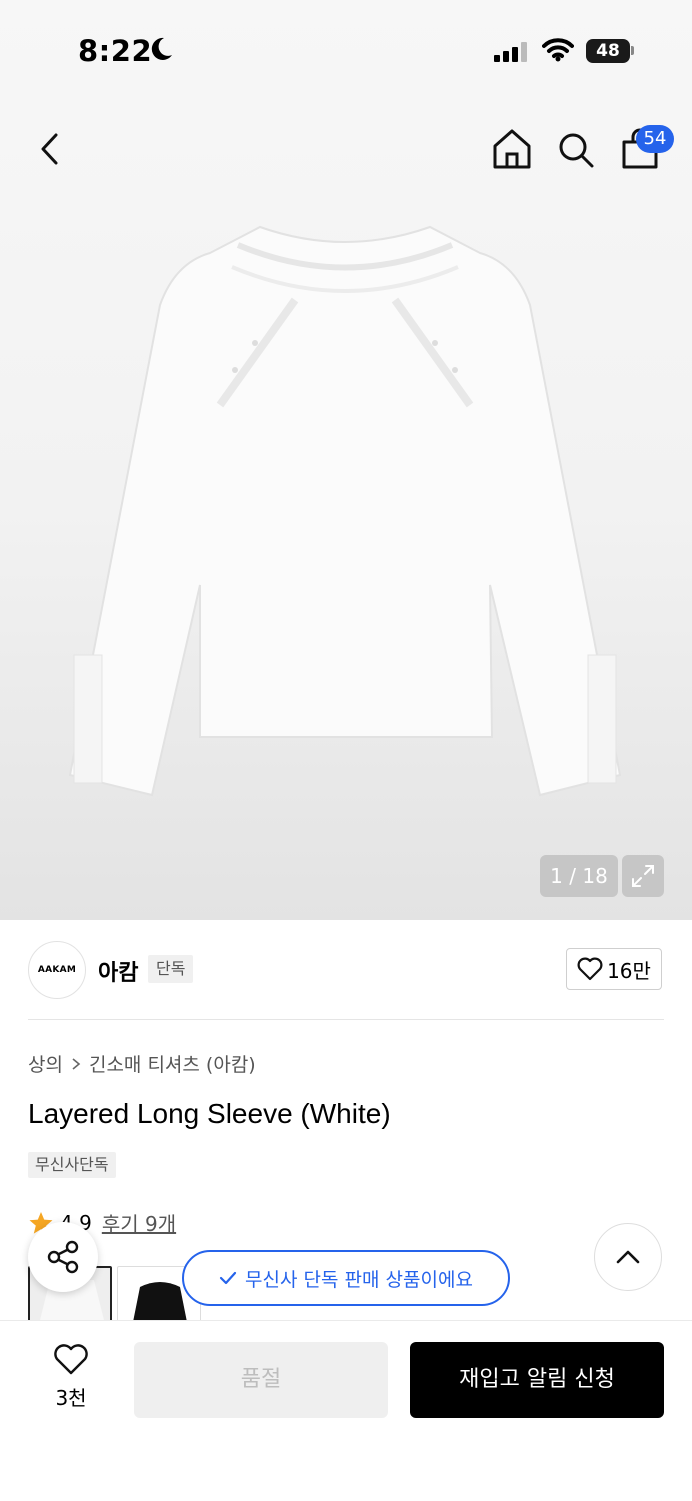  What do you see at coordinates (139, 1222) in the screenshot?
I see `review-link: 후기 9개` at bounding box center [139, 1222].